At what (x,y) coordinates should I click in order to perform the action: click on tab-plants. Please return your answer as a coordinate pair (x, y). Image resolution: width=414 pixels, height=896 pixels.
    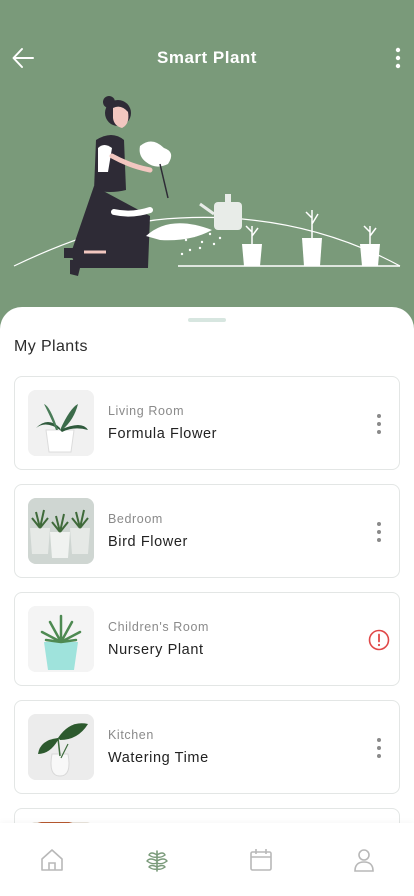
    Looking at the image, I should click on (157, 860).